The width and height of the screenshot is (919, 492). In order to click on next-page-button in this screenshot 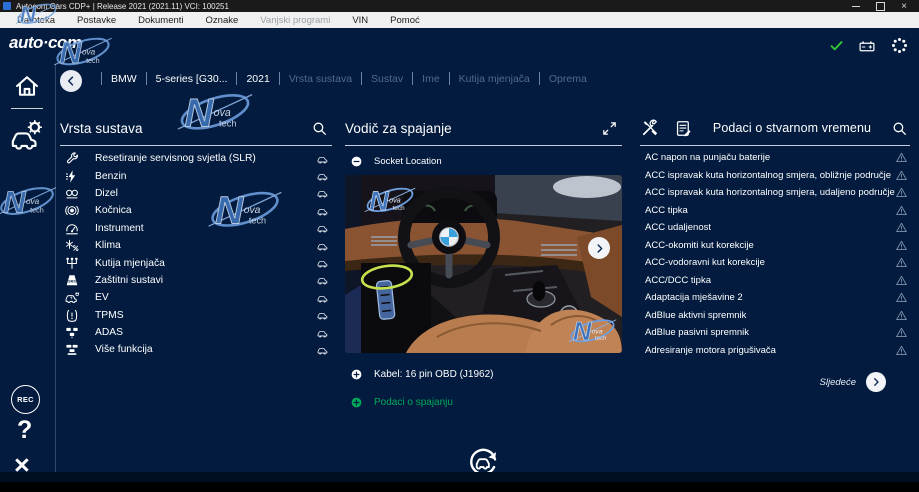, I will do `click(876, 382)`.